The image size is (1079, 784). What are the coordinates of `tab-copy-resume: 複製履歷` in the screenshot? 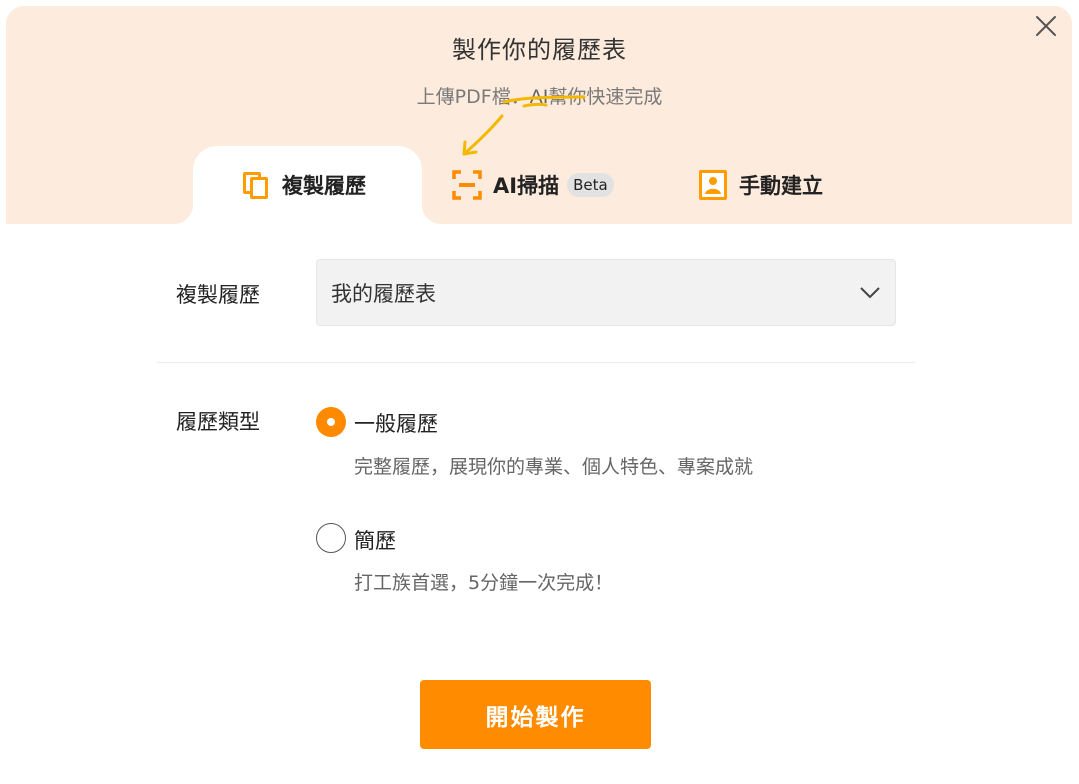 It's located at (307, 185).